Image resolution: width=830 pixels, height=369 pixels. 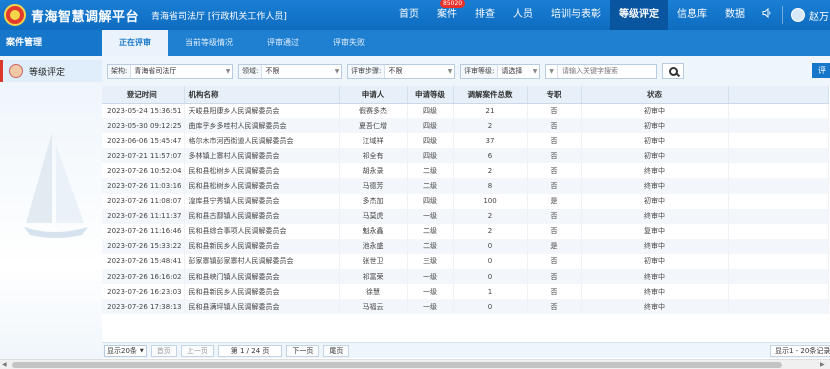 What do you see at coordinates (143, 95) in the screenshot?
I see `col-header-time: 登记时间` at bounding box center [143, 95].